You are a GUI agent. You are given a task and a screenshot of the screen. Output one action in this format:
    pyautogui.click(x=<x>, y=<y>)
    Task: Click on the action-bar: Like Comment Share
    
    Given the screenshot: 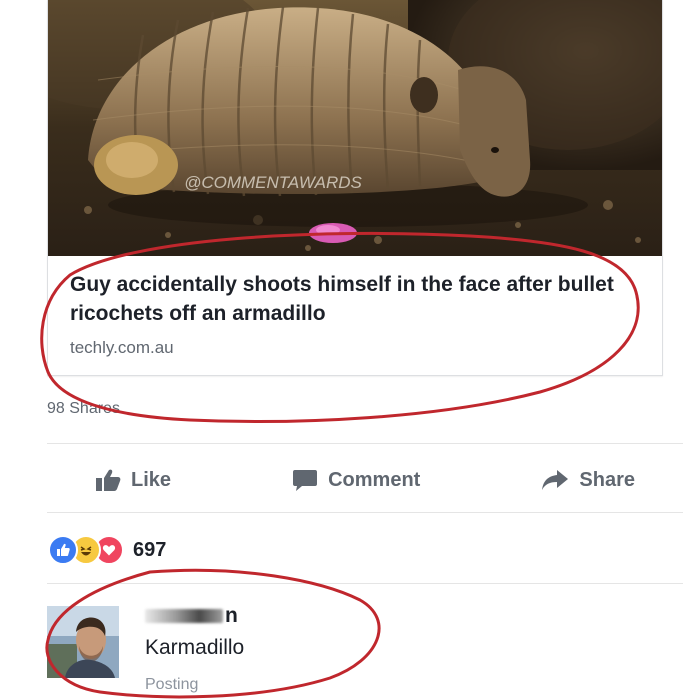 What is the action you would take?
    pyautogui.click(x=365, y=480)
    